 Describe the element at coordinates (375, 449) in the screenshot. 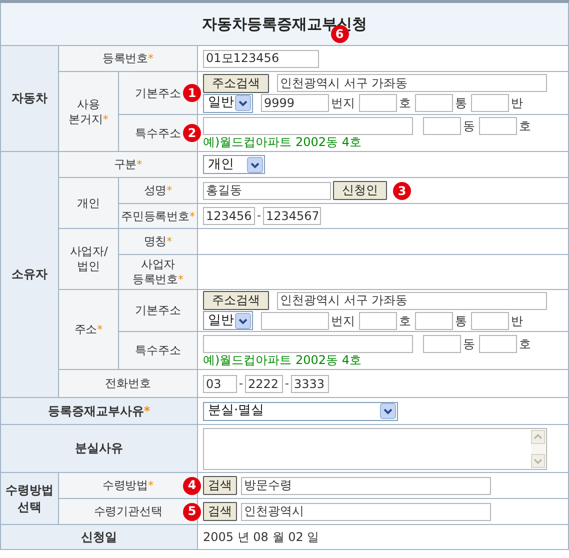

I see `text-area` at that location.